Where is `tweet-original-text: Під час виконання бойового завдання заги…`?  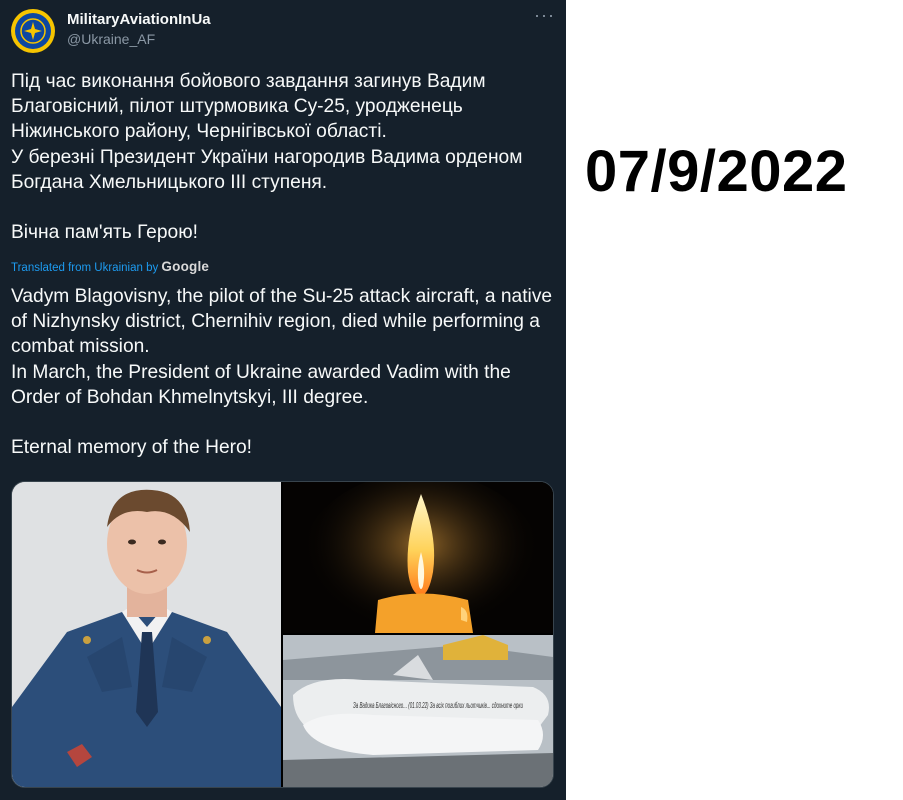 tweet-original-text: Під час виконання бойового завдання заги… is located at coordinates (267, 157).